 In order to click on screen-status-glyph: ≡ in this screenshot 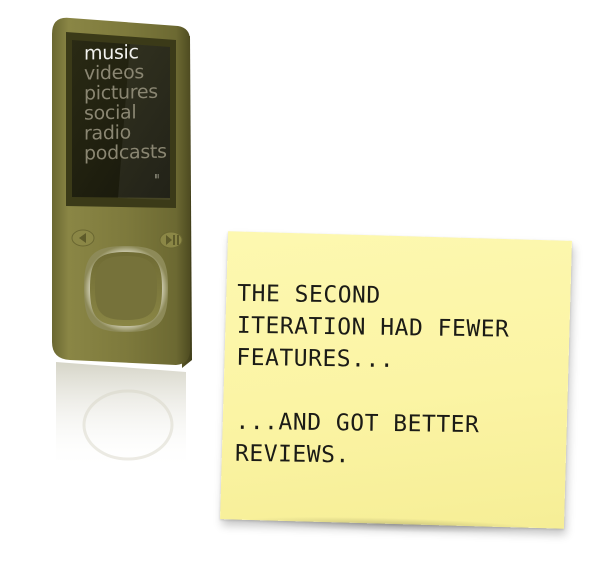, I will do `click(156, 176)`.